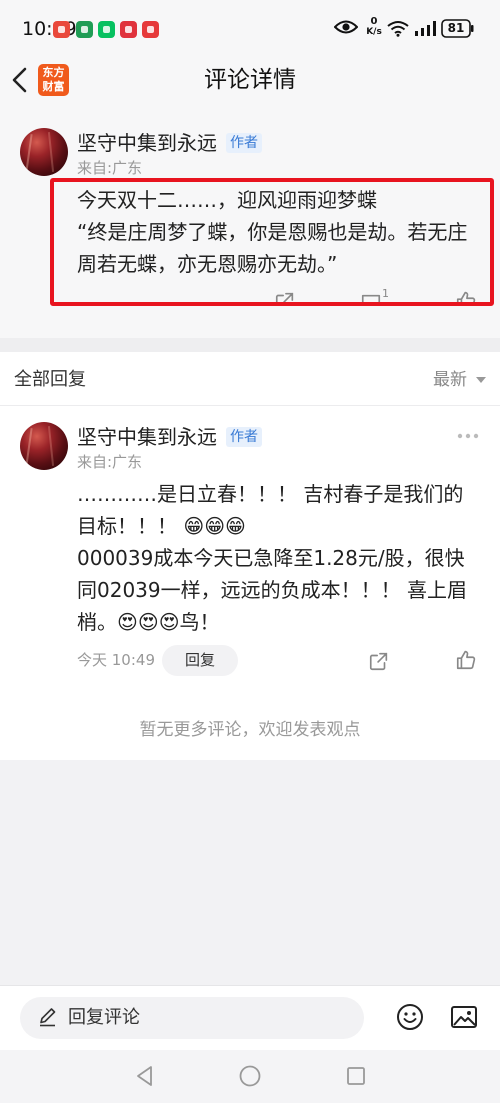 The height and width of the screenshot is (1103, 500). I want to click on caret-down-icon, so click(481, 380).